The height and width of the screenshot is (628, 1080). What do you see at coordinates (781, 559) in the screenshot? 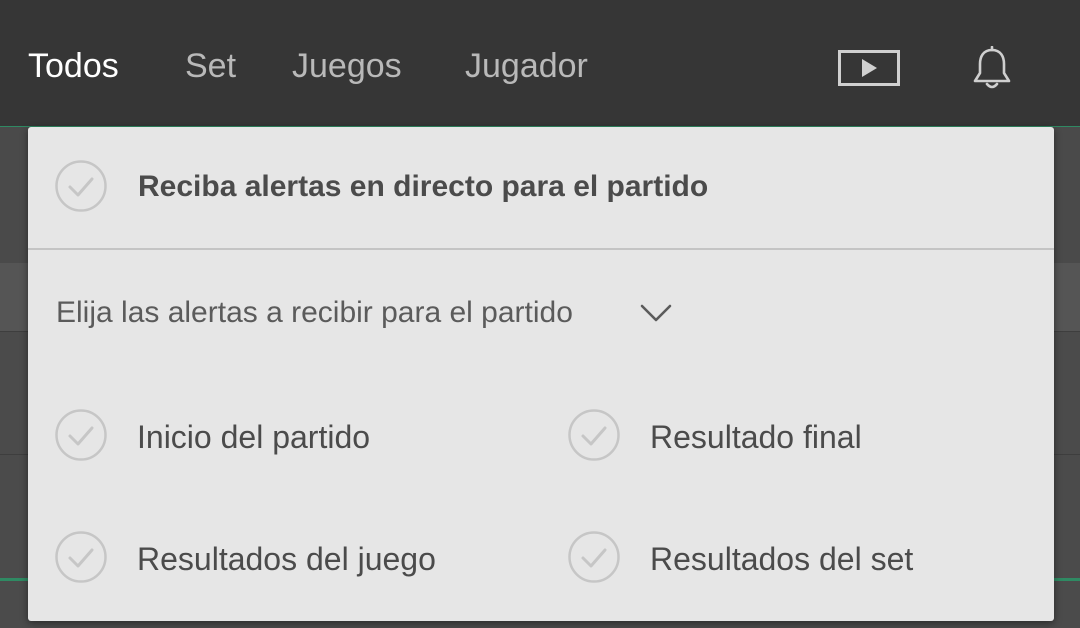
I see `alert-option-label: Resultados del set` at bounding box center [781, 559].